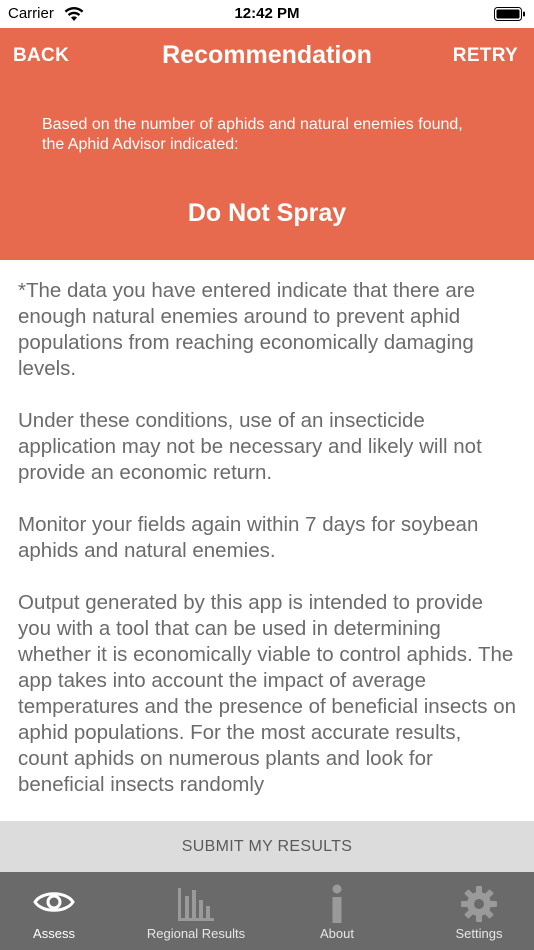 The width and height of the screenshot is (534, 950). Describe the element at coordinates (196, 904) in the screenshot. I see `bar-chart-icon` at that location.